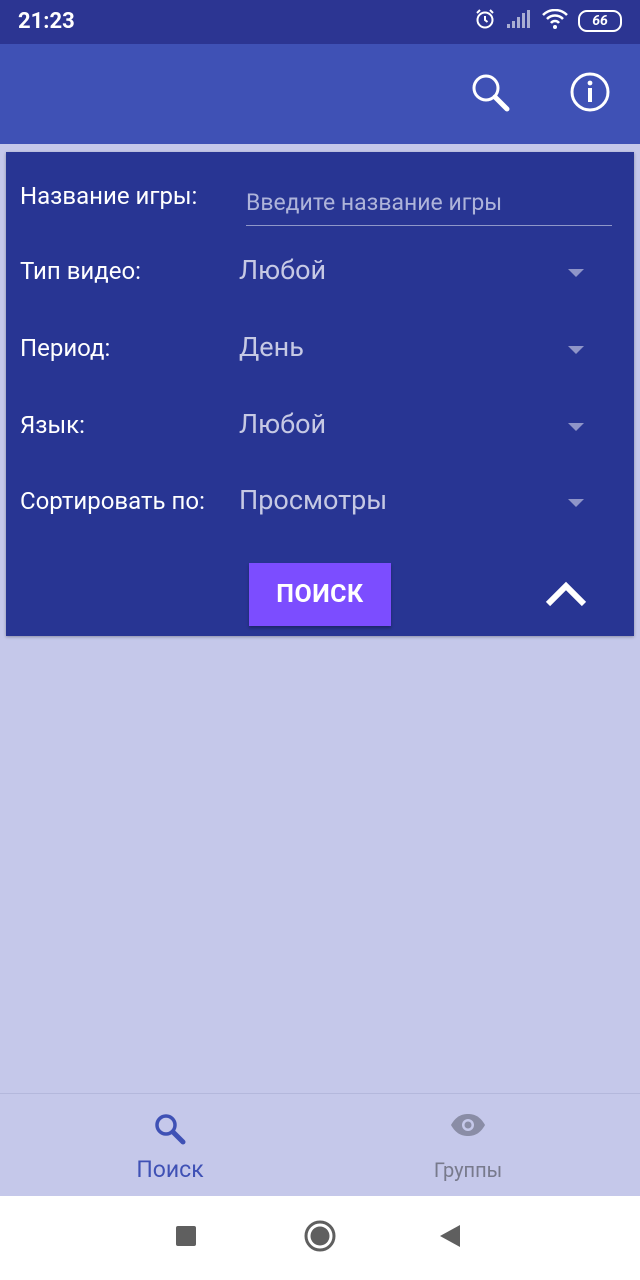 The width and height of the screenshot is (640, 1280). Describe the element at coordinates (468, 1145) in the screenshot. I see `nav-item-groups: Группы` at that location.